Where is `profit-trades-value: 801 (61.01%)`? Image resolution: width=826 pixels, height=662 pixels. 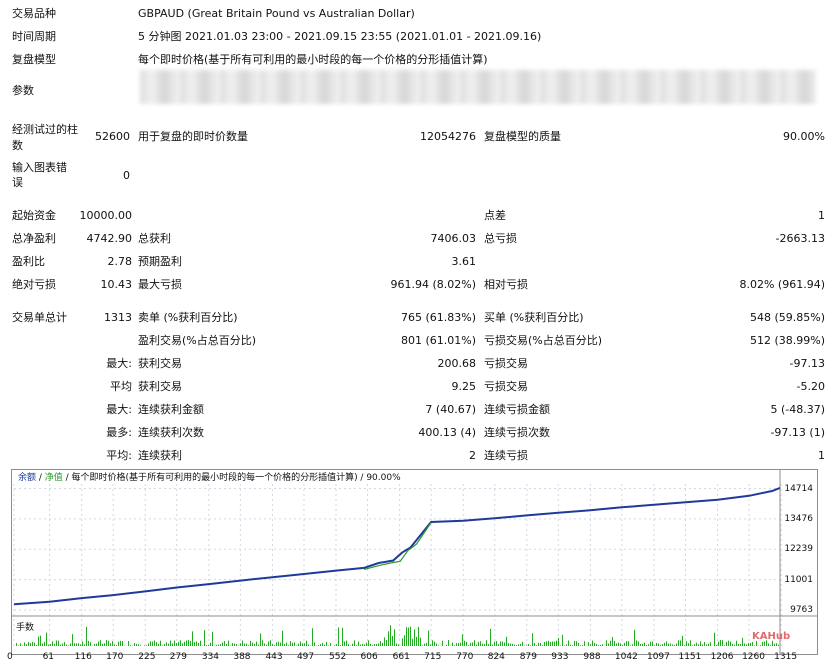
profit-trades-value: 801 (61.01%) is located at coordinates (428, 341).